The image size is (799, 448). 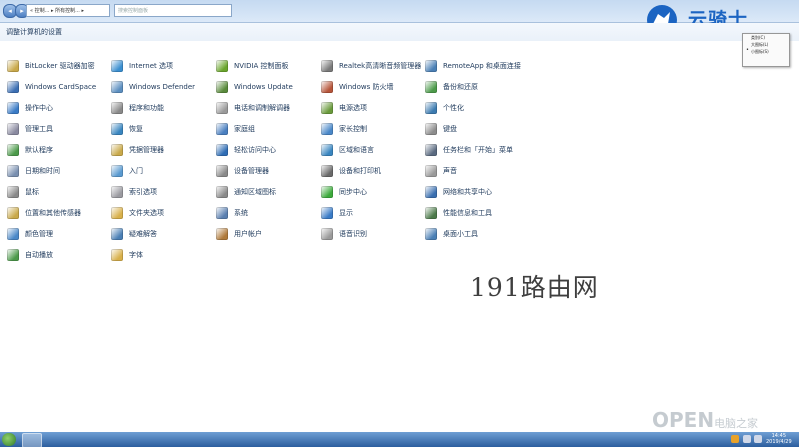 What do you see at coordinates (254, 87) in the screenshot?
I see `control-panel-item: Windows Update` at bounding box center [254, 87].